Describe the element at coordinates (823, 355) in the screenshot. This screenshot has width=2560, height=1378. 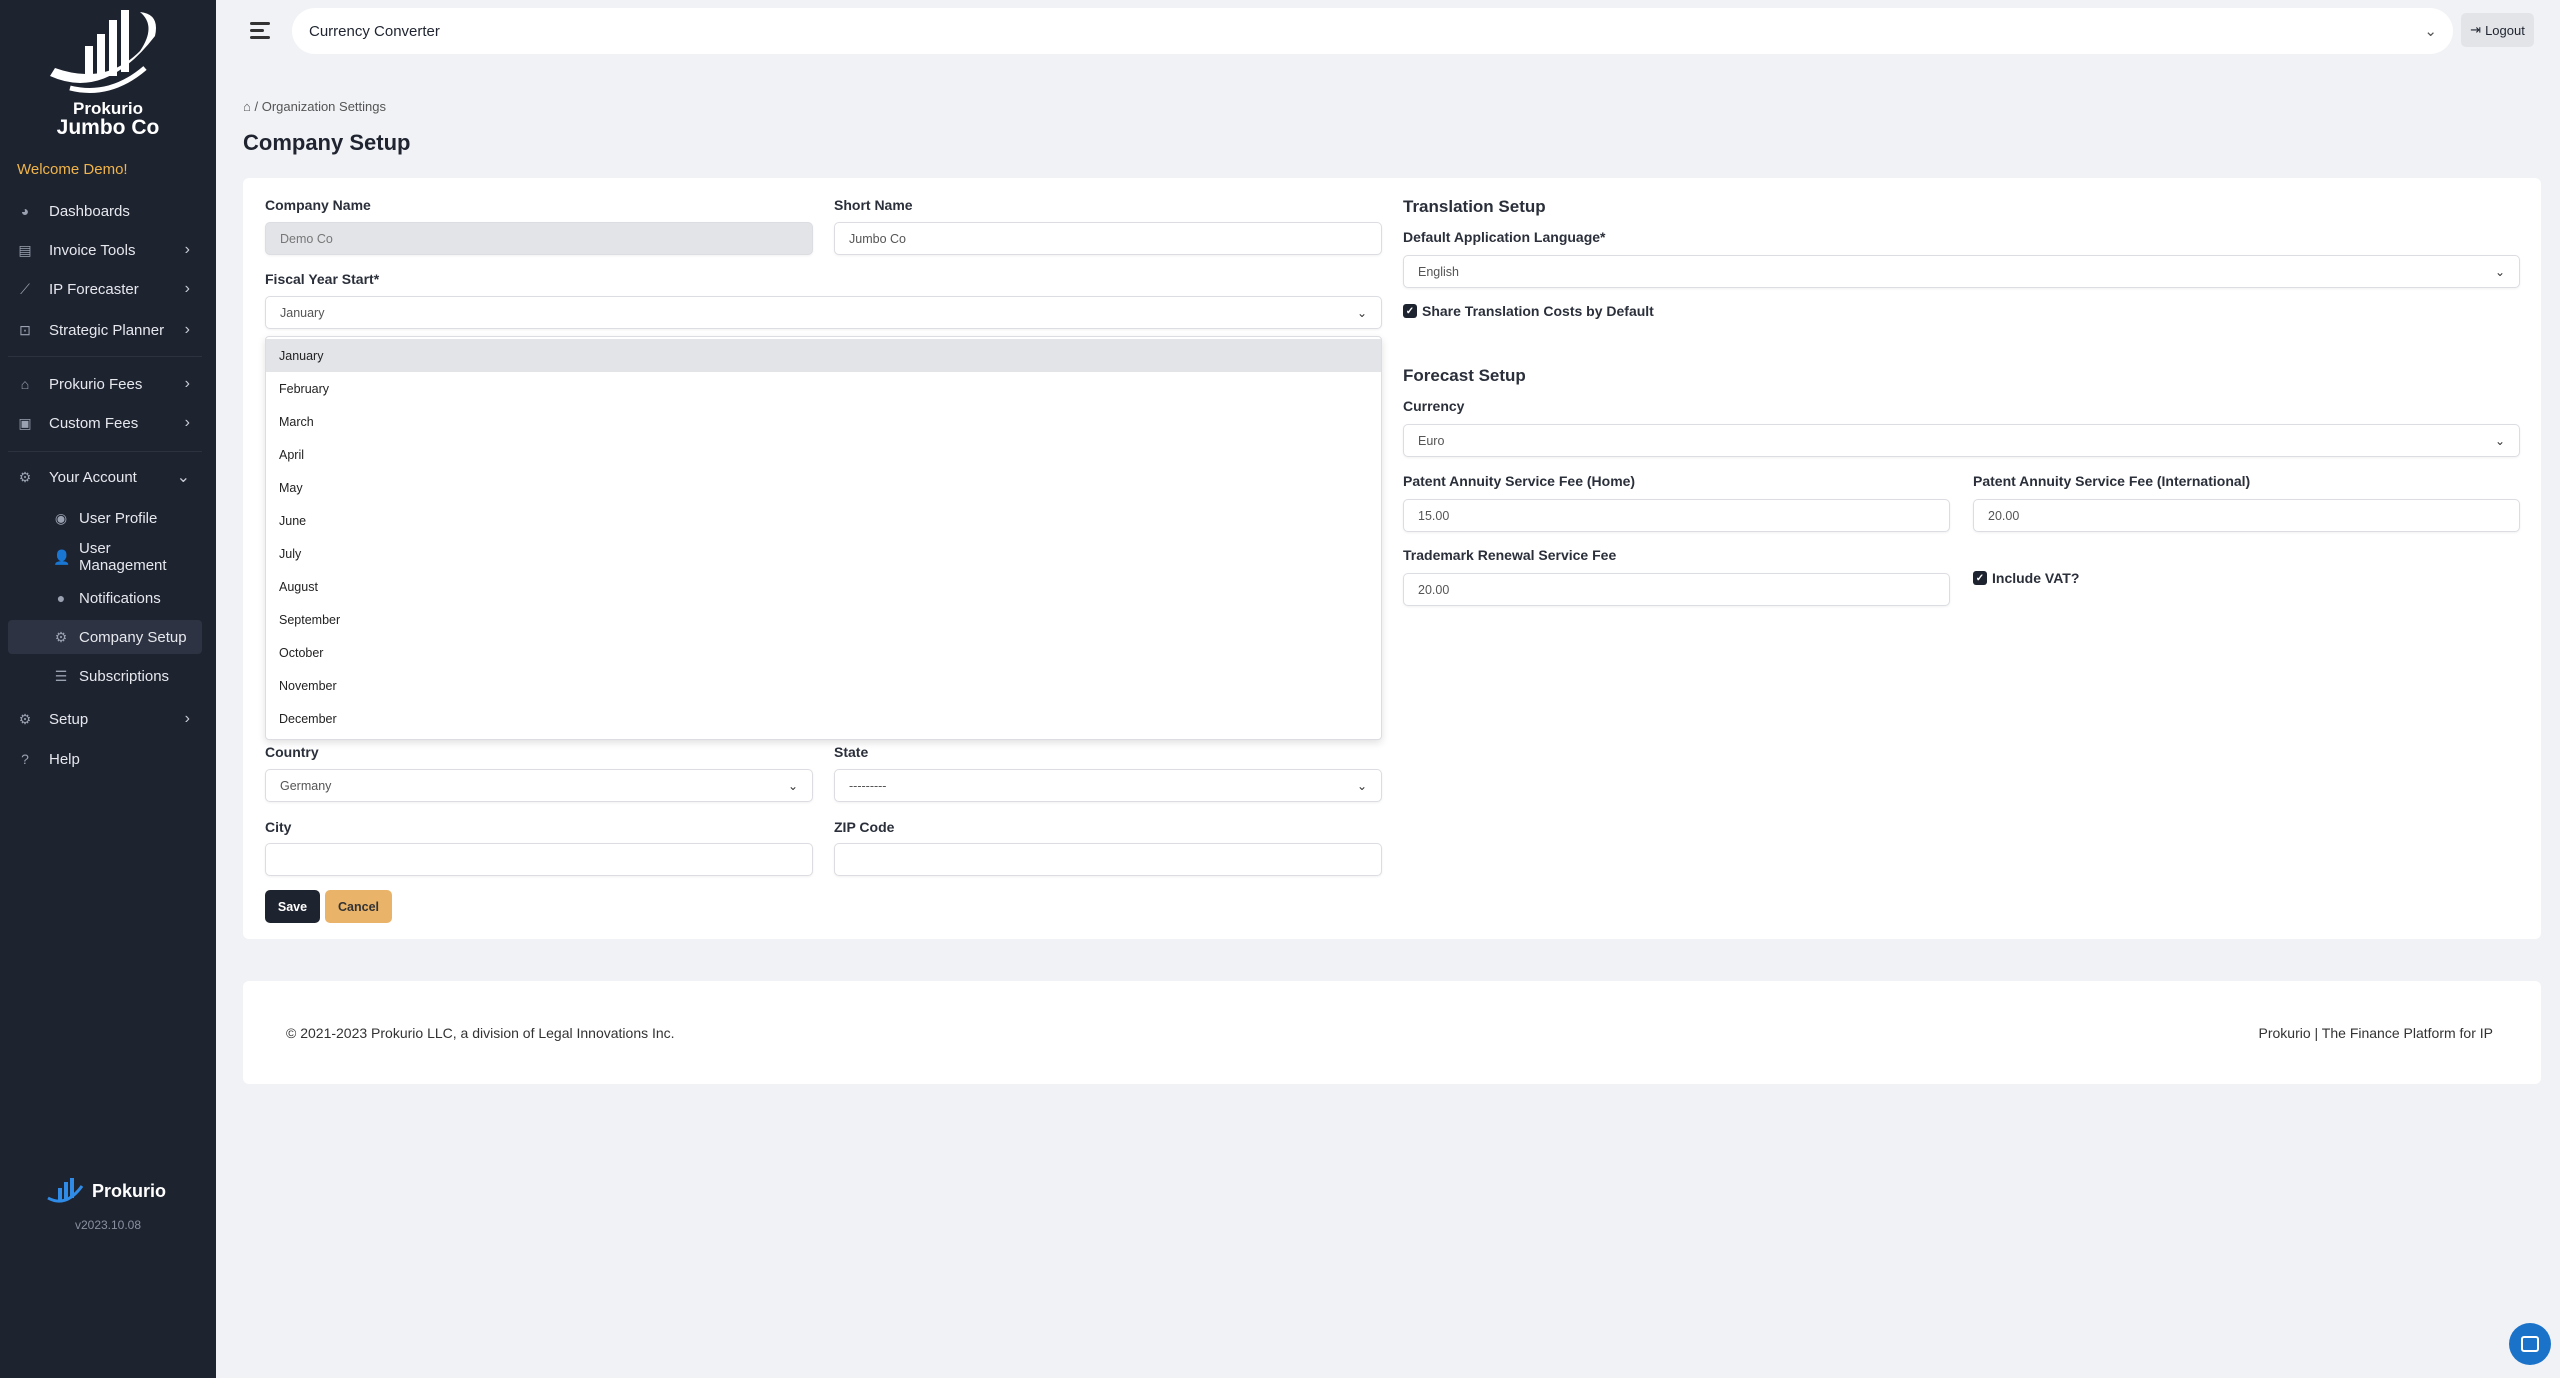
I see `month-option: January` at that location.